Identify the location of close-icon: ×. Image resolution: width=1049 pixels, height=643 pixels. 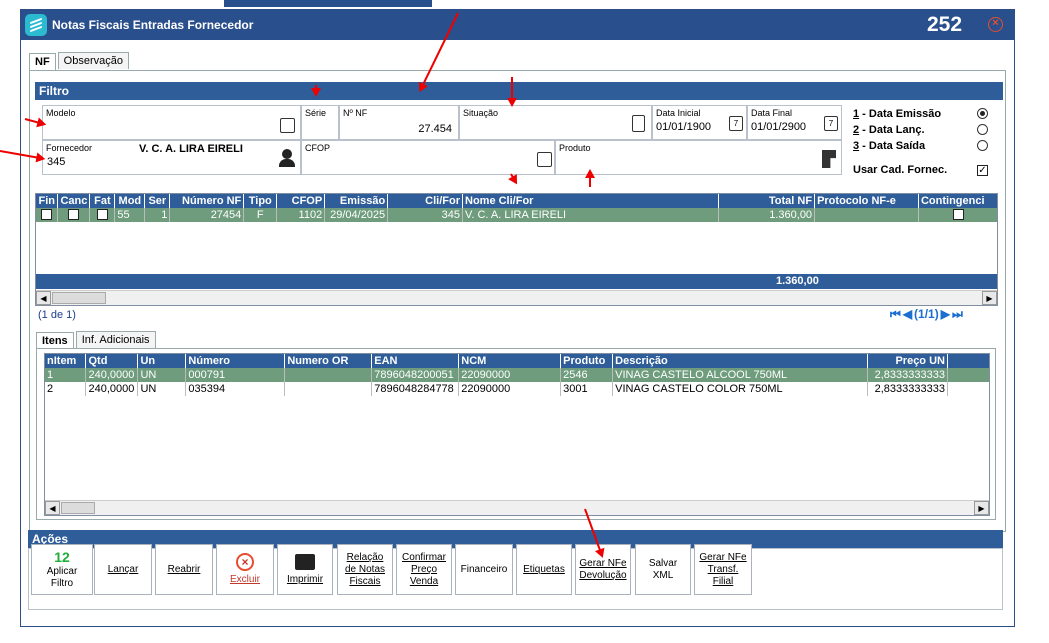
(995, 24).